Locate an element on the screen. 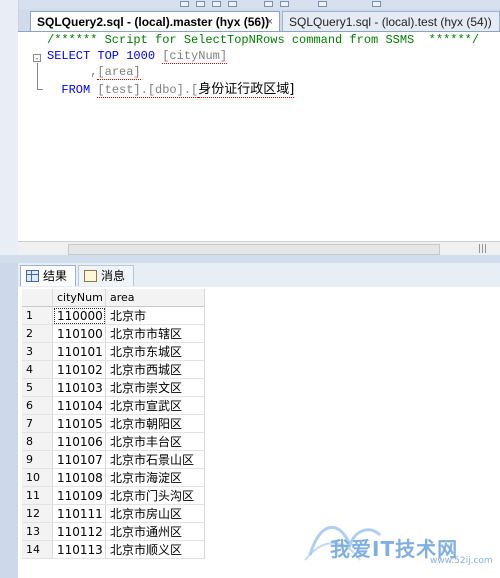 The image size is (500, 578). table-row: 11 110109 北京市门头沟区 is located at coordinates (113, 495).